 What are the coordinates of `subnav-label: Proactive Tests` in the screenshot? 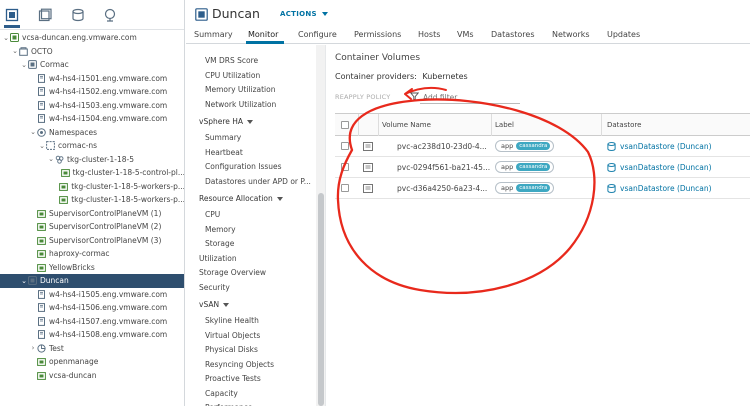 It's located at (233, 378).